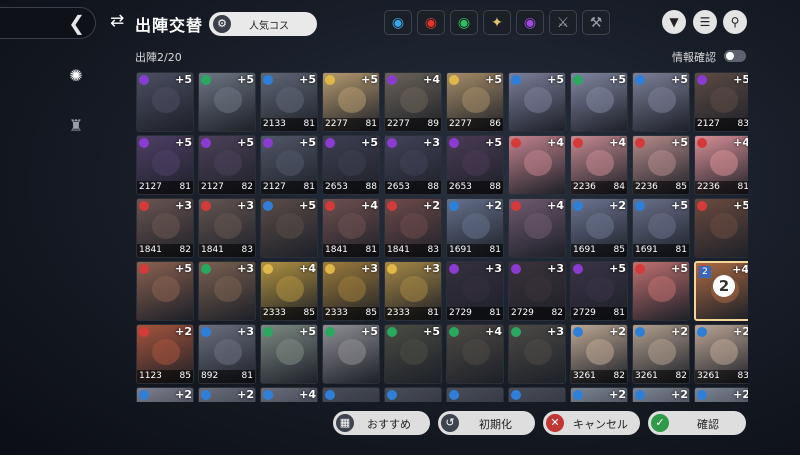 The width and height of the screenshot is (800, 455). Describe the element at coordinates (497, 22) in the screenshot. I see `filter-button-light-element: ✦` at that location.